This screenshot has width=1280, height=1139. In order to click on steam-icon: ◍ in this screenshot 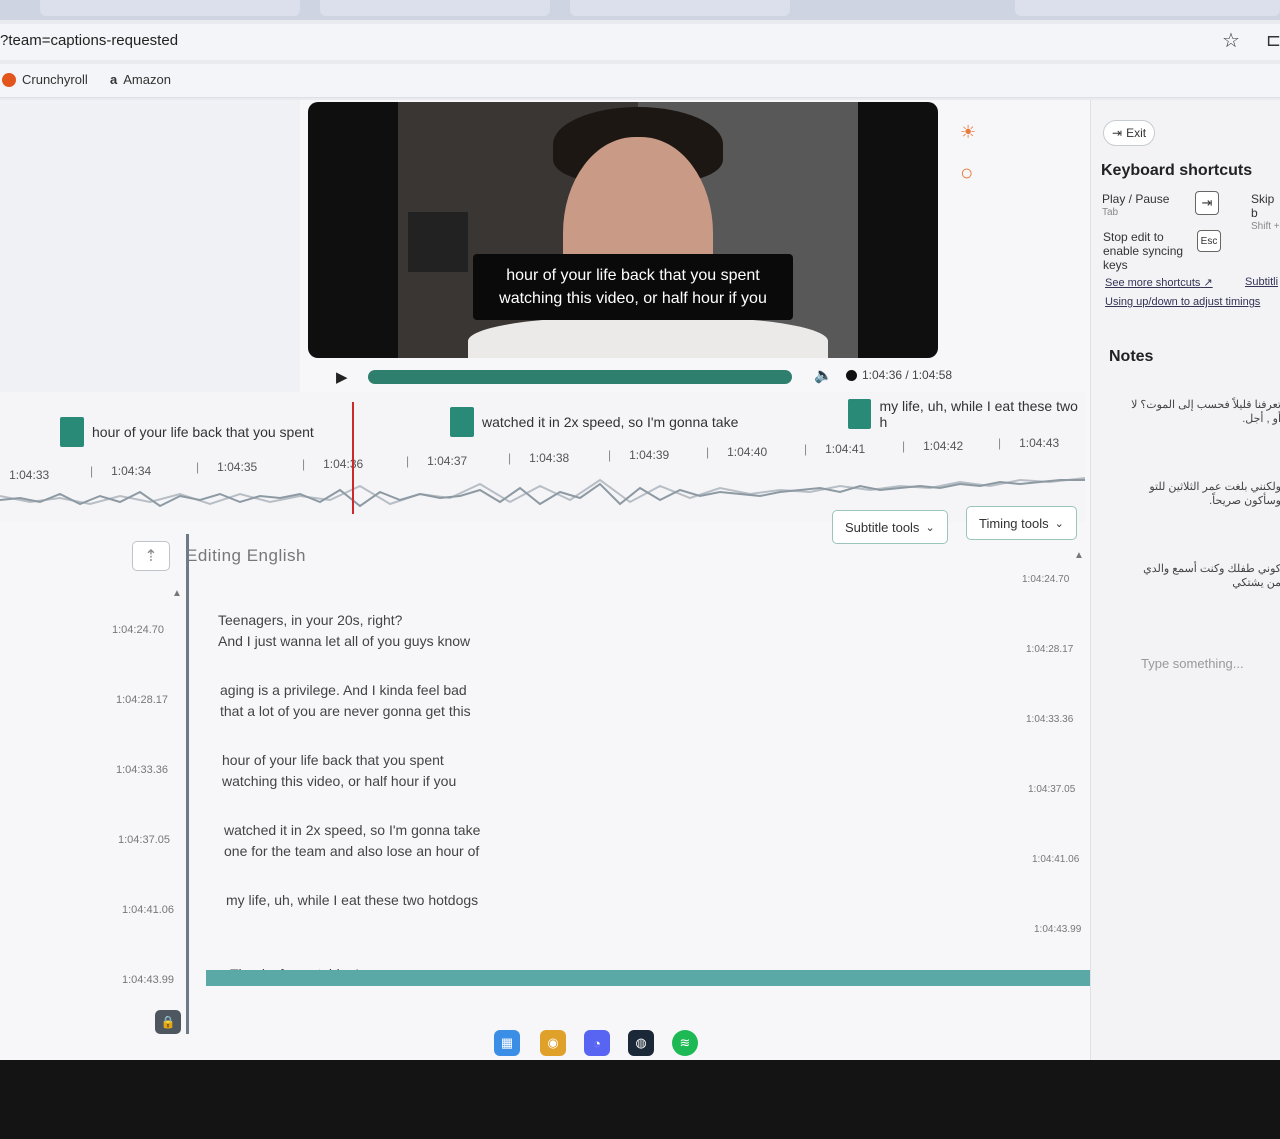, I will do `click(641, 1043)`.